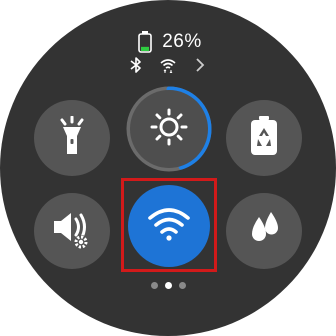  I want to click on sound-tile, so click(72, 231).